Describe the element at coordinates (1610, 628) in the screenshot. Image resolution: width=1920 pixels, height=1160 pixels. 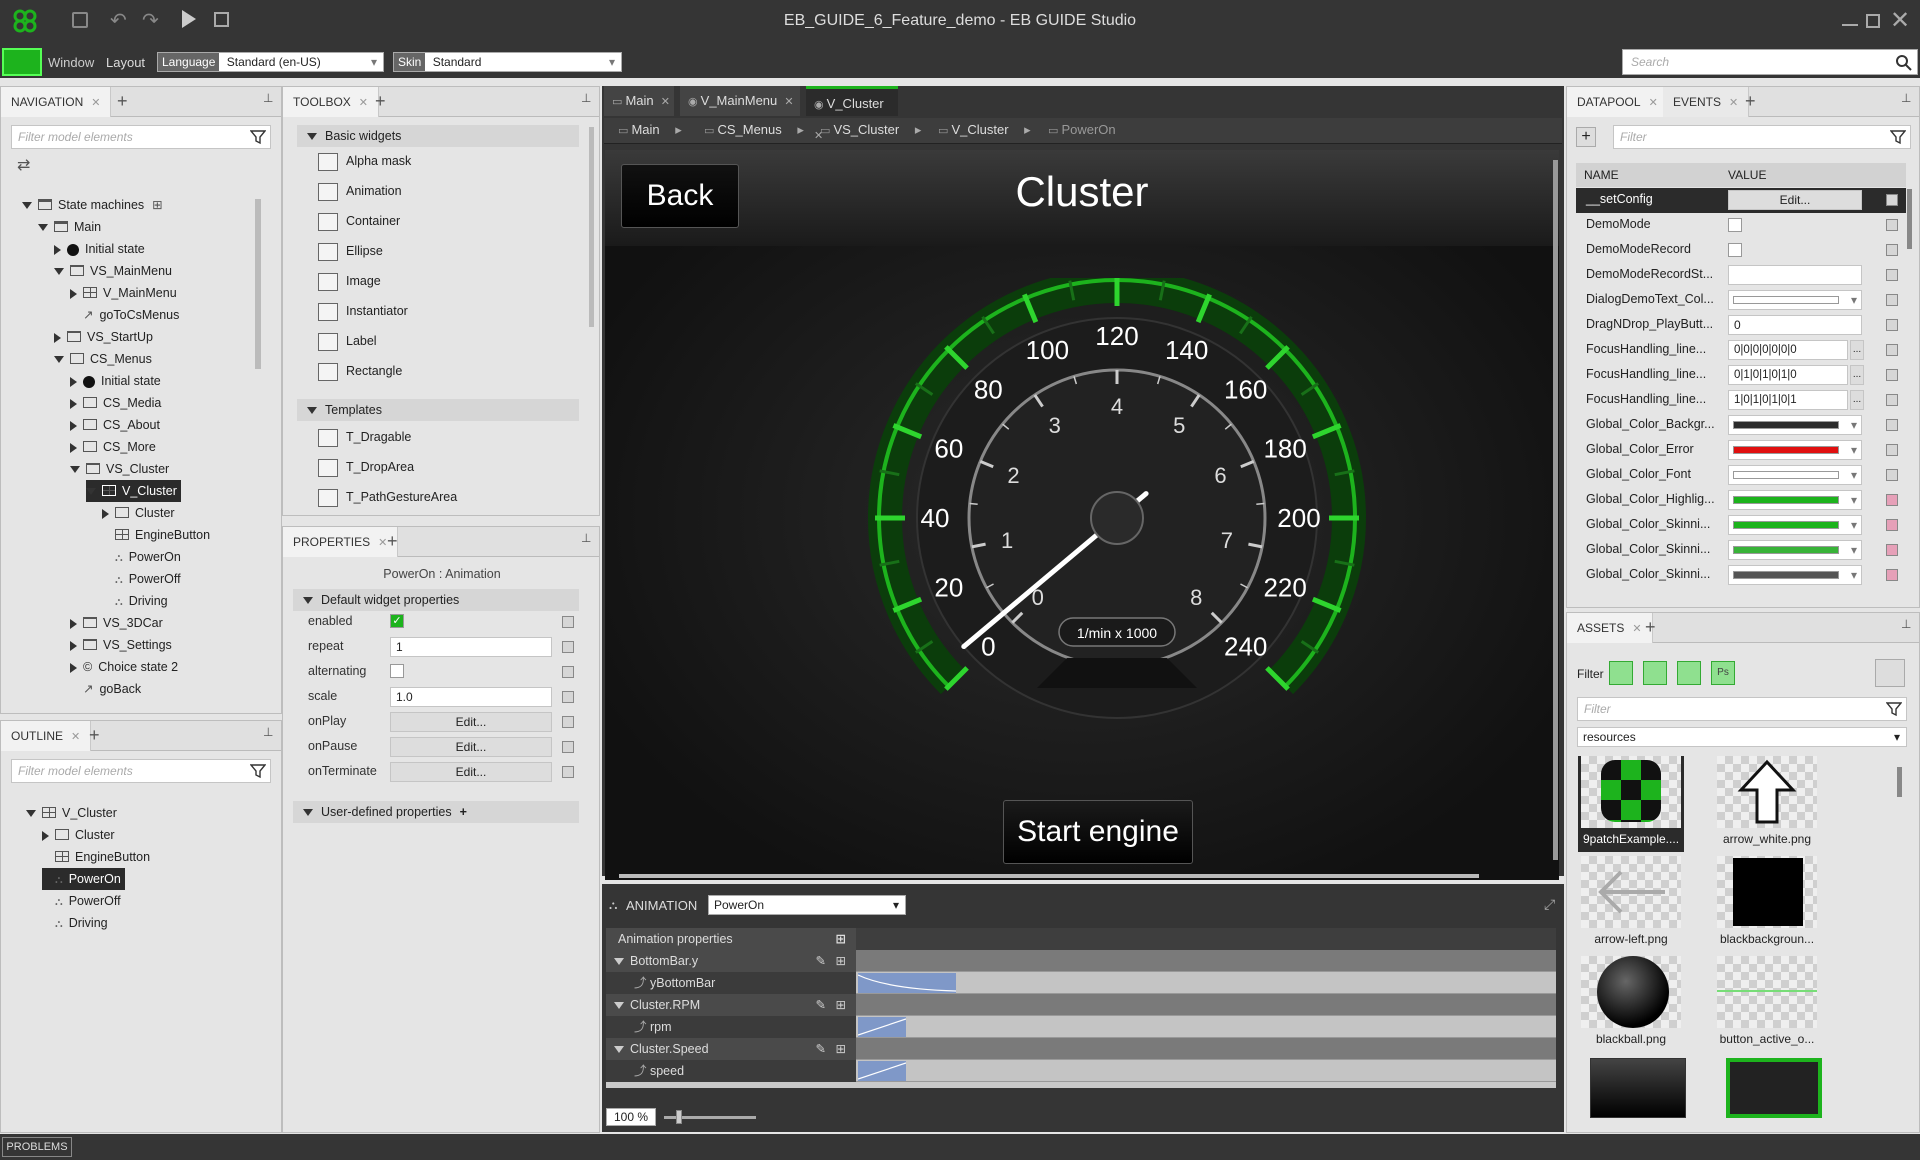
I see `tab-assets: ASSETS ✕` at that location.